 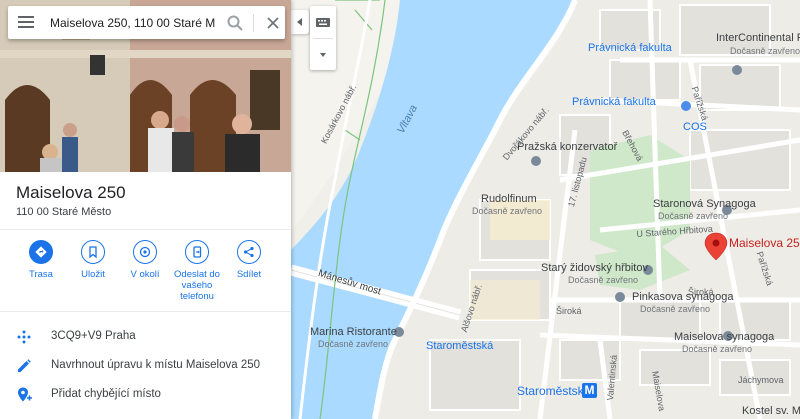 I want to click on poi-staronova: Staronová Synagoga, so click(x=704, y=204).